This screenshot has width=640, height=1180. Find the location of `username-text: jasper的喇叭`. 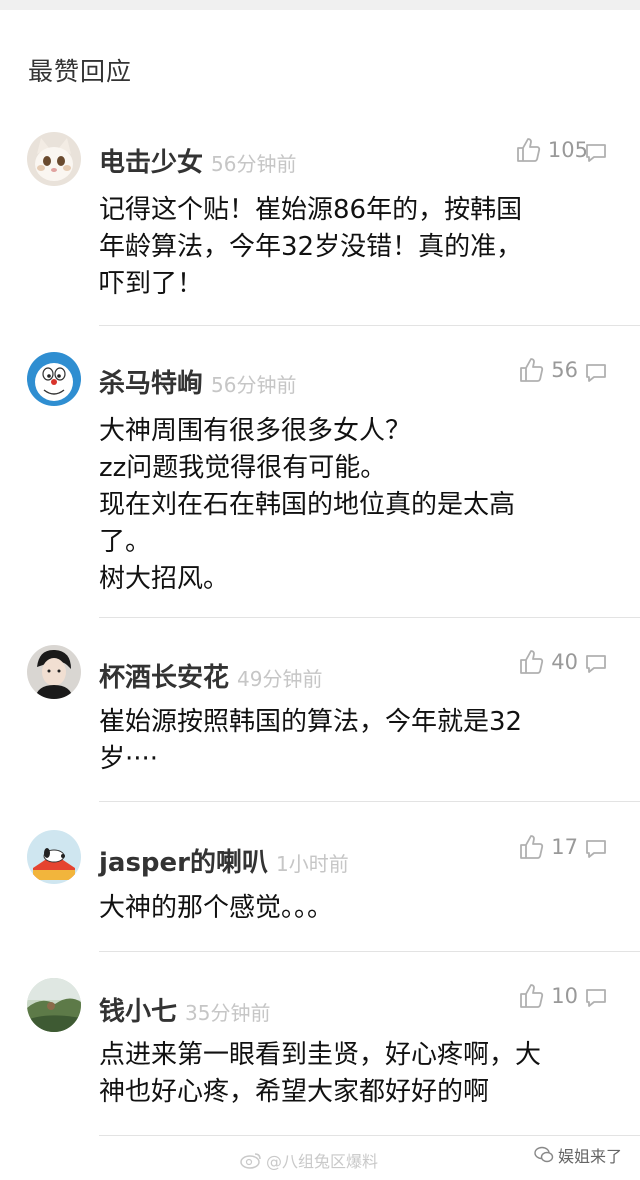

username-text: jasper的喇叭 is located at coordinates (184, 863).